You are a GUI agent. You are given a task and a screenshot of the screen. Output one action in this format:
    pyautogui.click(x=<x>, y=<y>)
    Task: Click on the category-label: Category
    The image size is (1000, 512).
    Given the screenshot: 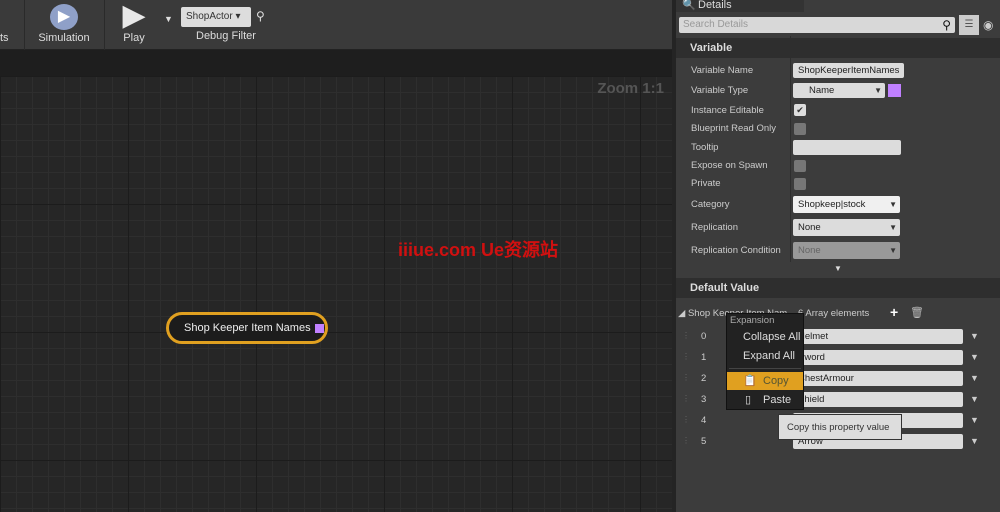 What is the action you would take?
    pyautogui.click(x=710, y=204)
    